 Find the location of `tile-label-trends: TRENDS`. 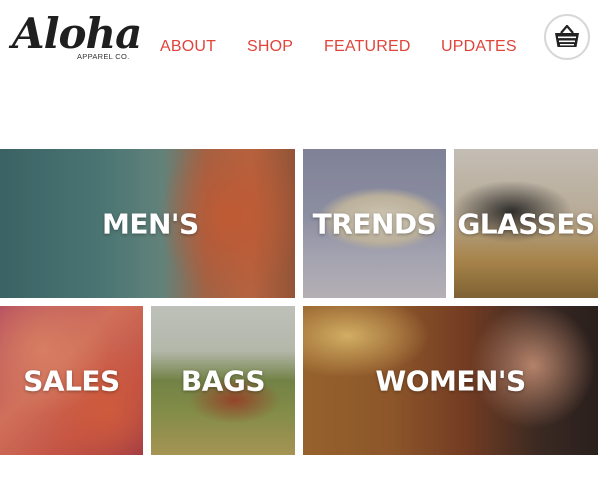

tile-label-trends: TRENDS is located at coordinates (374, 223).